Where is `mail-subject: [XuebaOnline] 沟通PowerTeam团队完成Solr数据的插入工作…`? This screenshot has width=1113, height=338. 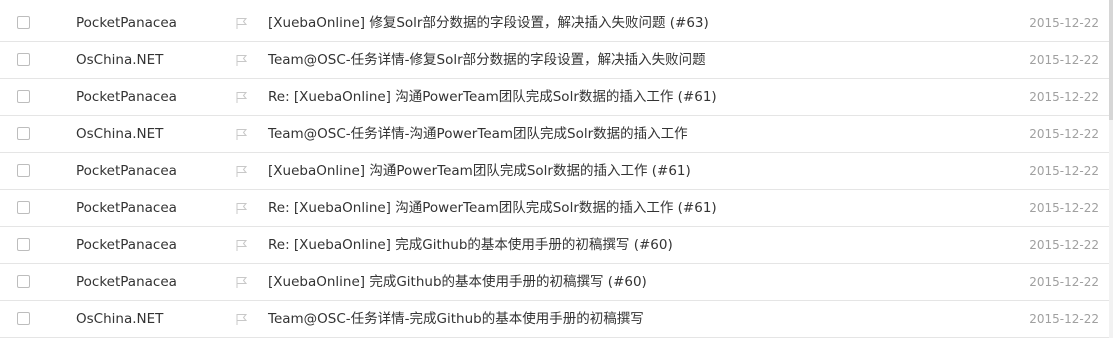 mail-subject: [XuebaOnline] 沟通PowerTeam团队完成Solr数据的插入工作… is located at coordinates (479, 171).